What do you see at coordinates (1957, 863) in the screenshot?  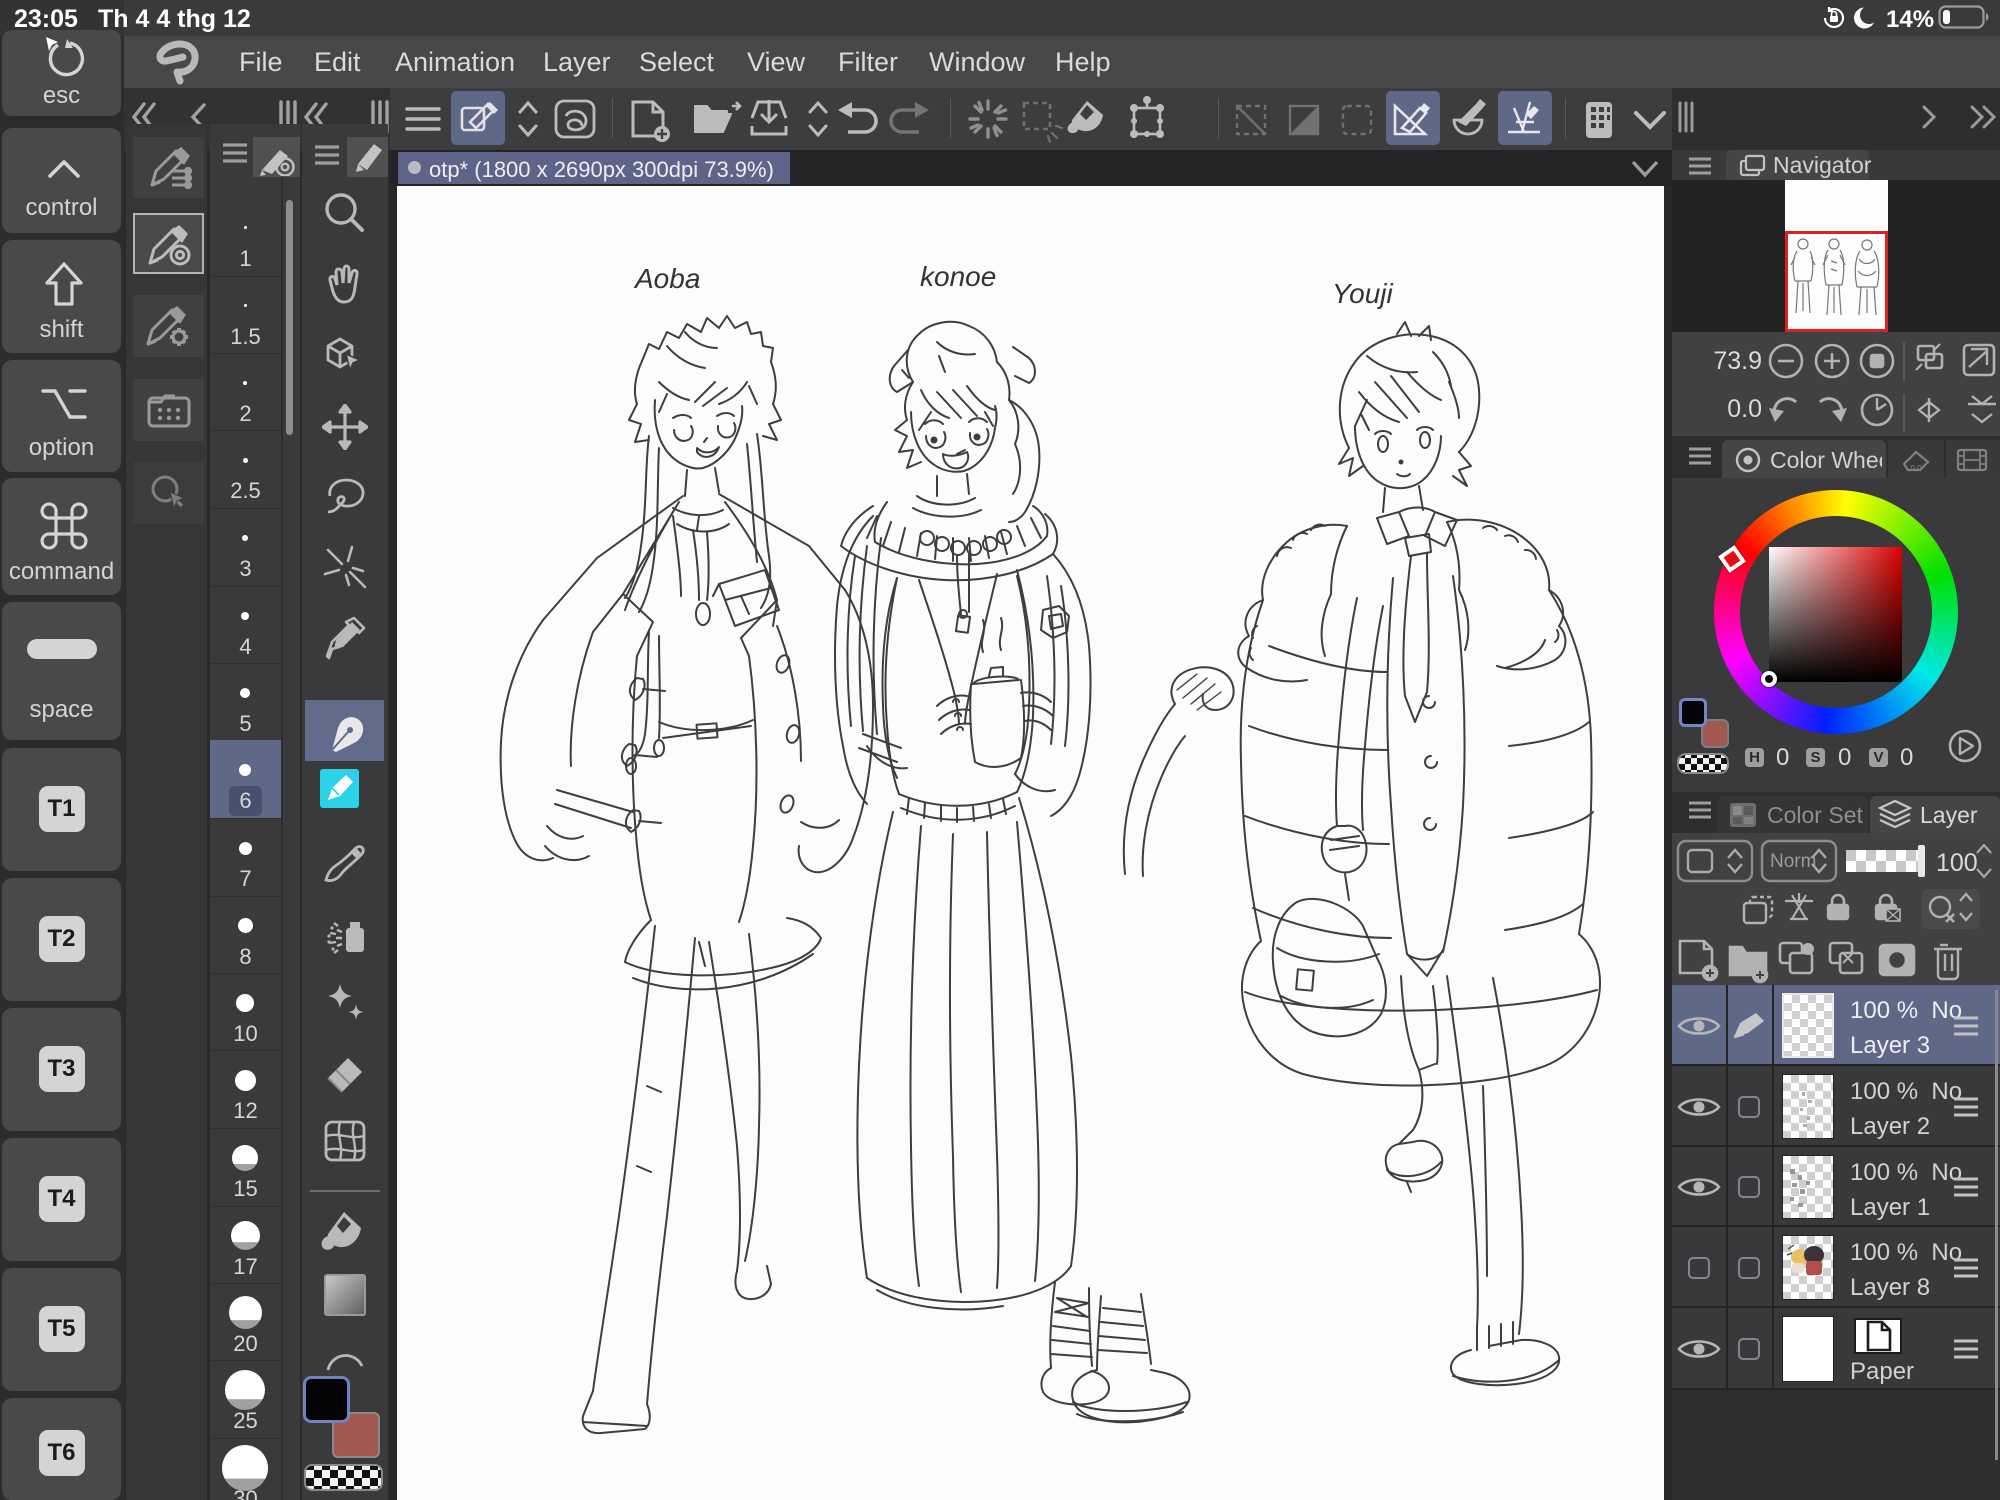 I see `svg-text: 100` at bounding box center [1957, 863].